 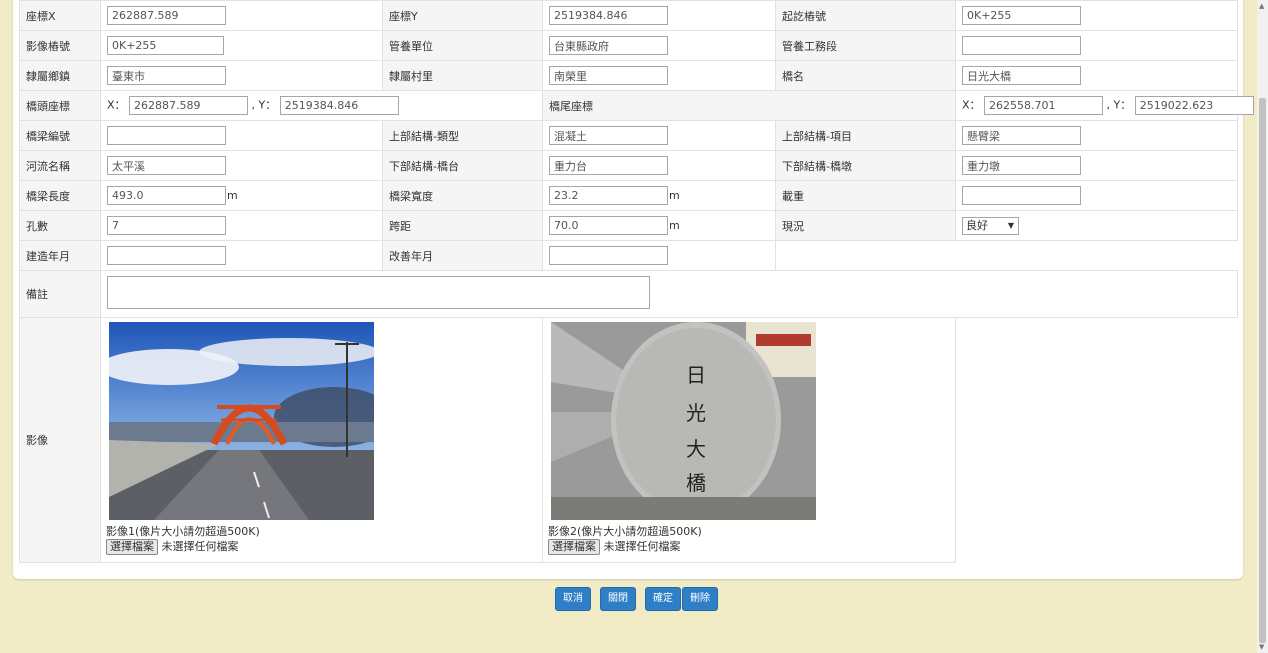 I want to click on status-select: 良好 ▼, so click(x=990, y=225).